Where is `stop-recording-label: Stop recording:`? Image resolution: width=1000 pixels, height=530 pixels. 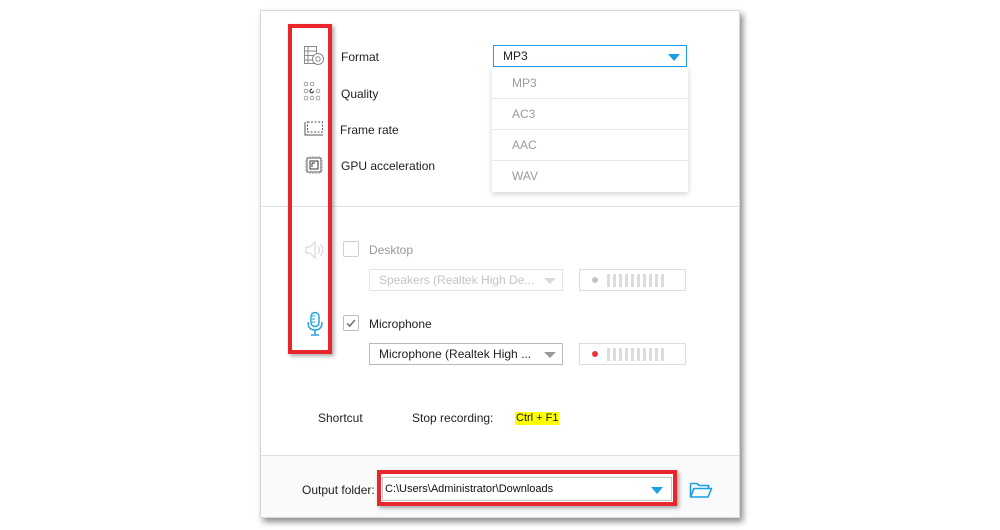 stop-recording-label: Stop recording: is located at coordinates (453, 418).